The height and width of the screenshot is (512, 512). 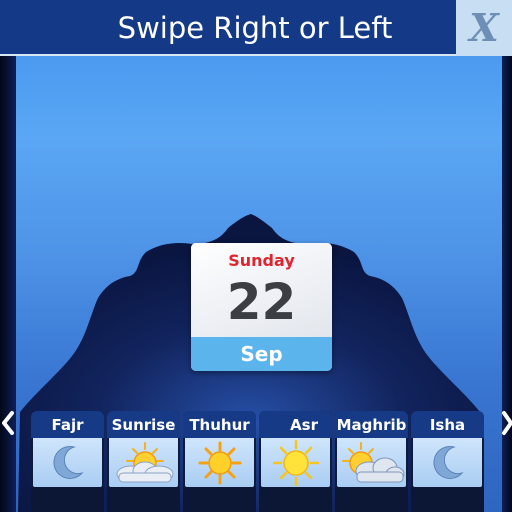 I want to click on prayer-name: Asr, so click(x=295, y=424).